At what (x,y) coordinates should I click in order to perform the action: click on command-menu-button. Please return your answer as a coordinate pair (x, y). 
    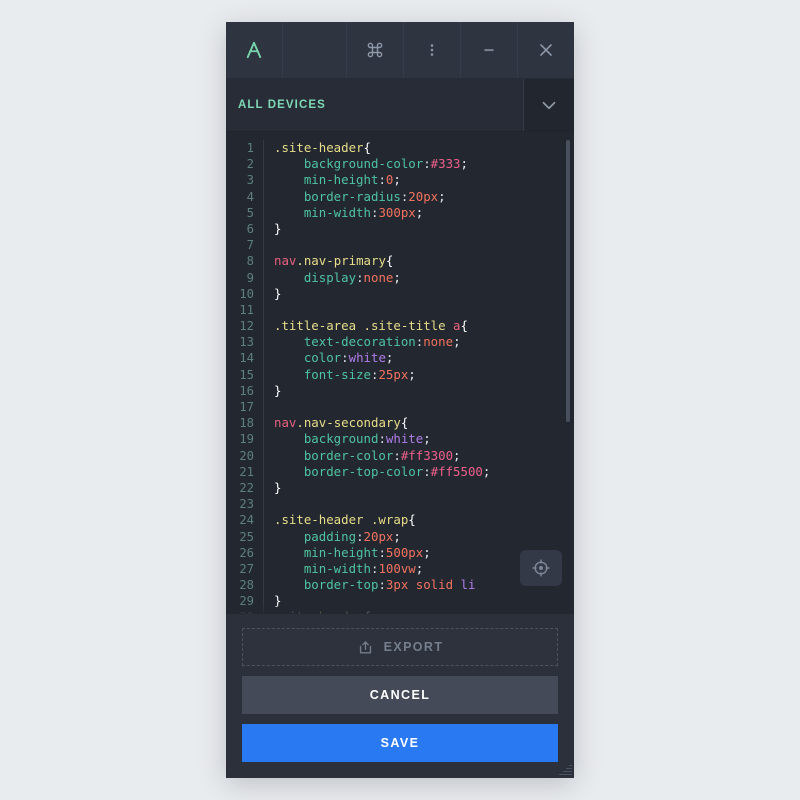
    Looking at the image, I should click on (375, 50).